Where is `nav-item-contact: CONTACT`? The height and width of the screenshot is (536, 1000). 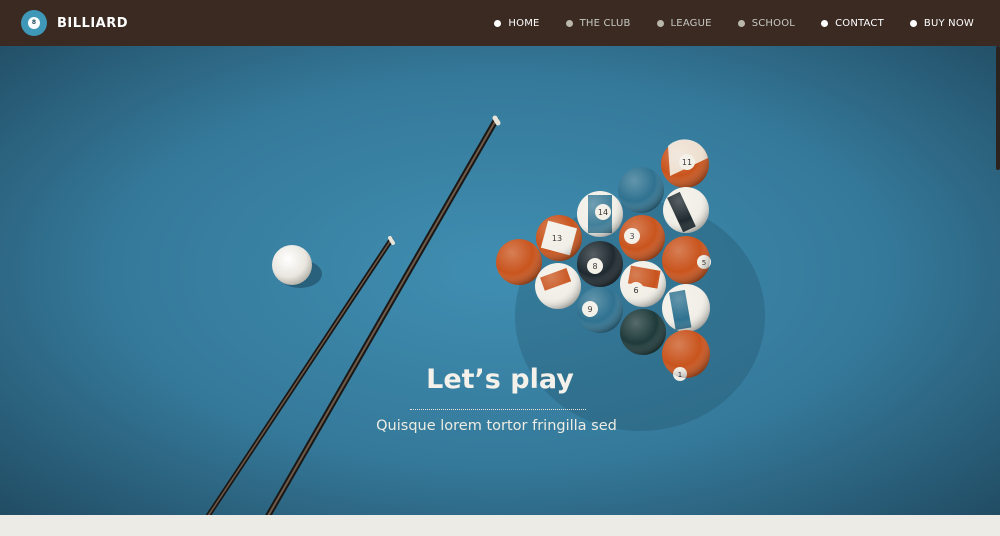
nav-item-contact: CONTACT is located at coordinates (852, 23).